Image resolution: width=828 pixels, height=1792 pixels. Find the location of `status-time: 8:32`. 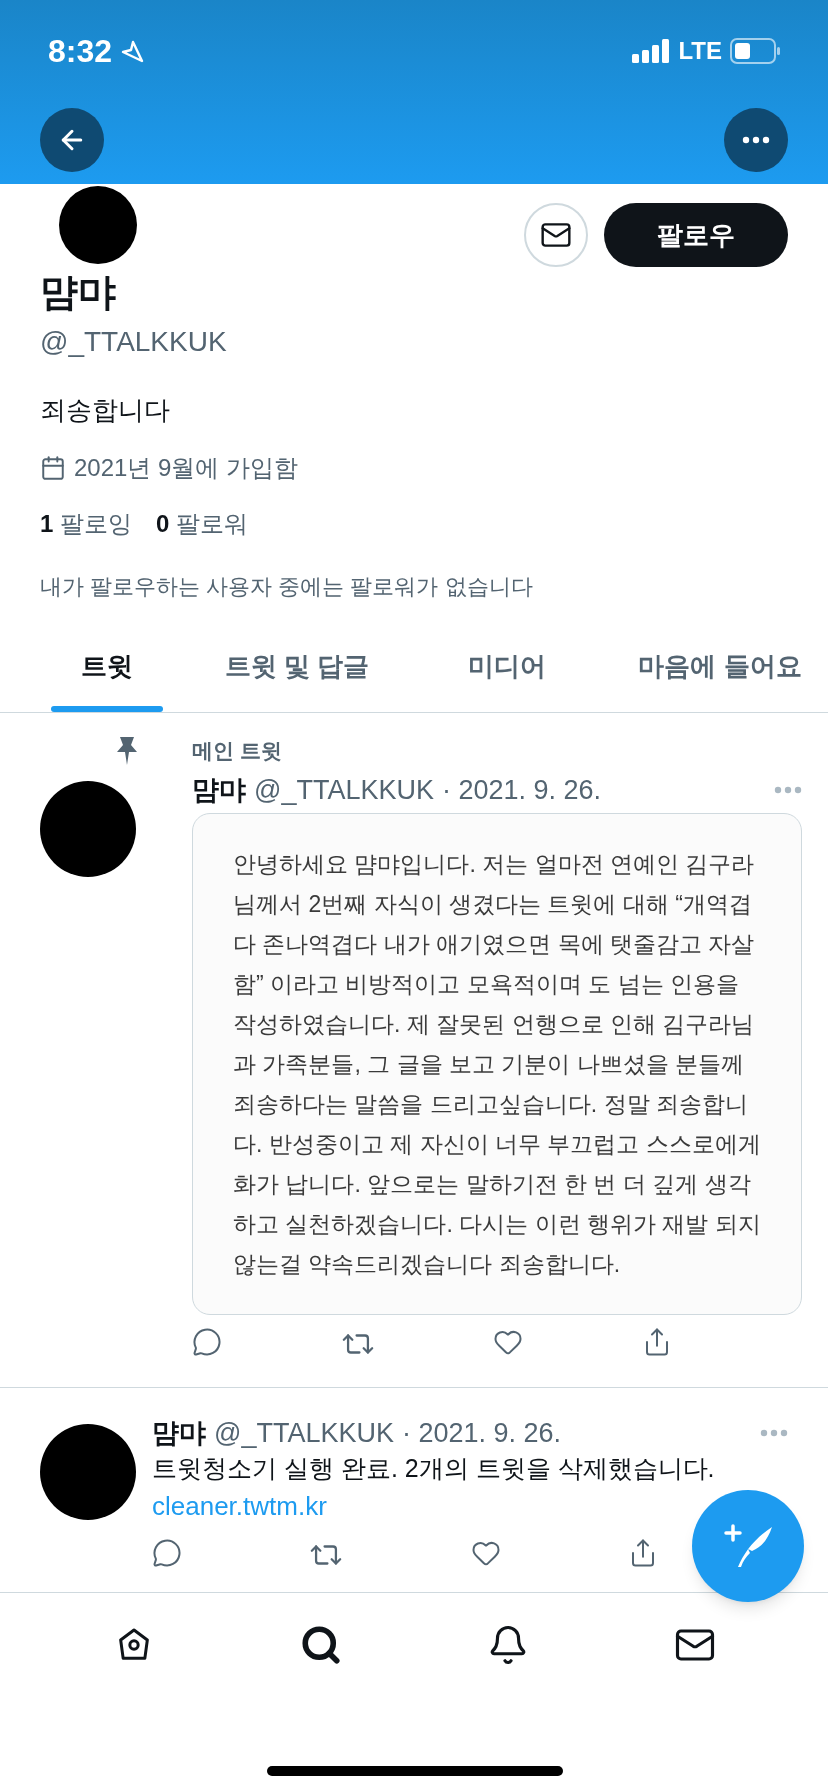

status-time: 8:32 is located at coordinates (80, 51).